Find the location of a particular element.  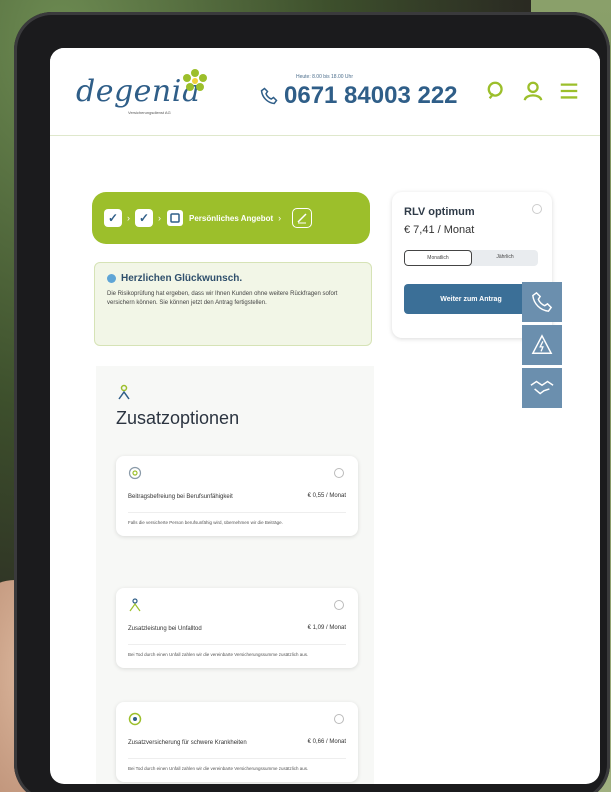

interval-yearly: Jährlich is located at coordinates (505, 258).